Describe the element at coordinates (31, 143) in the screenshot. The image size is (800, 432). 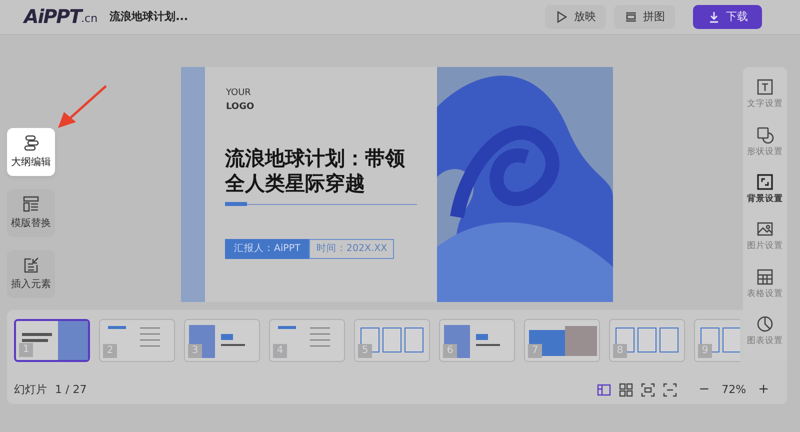
I see `outline-icon` at that location.